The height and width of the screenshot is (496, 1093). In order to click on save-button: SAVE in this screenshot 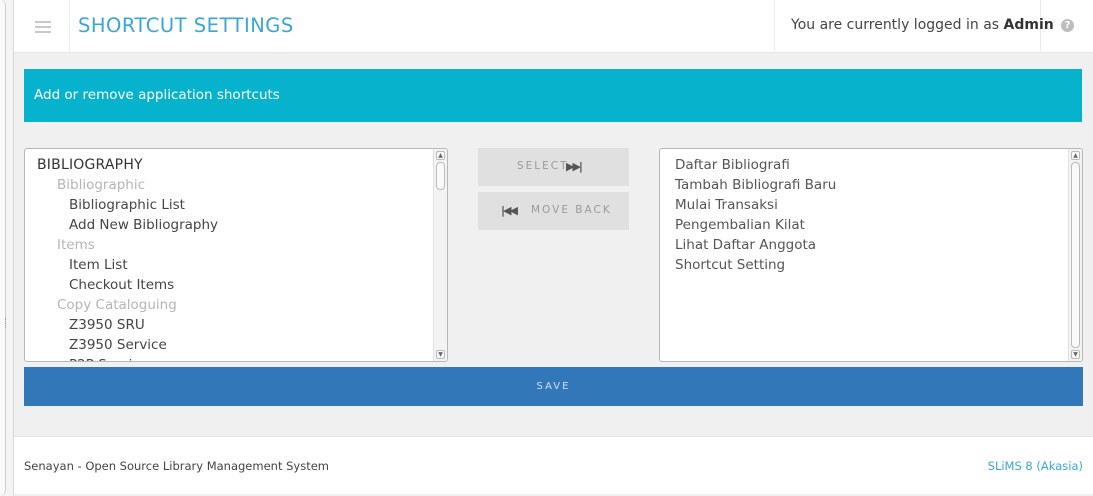, I will do `click(553, 386)`.